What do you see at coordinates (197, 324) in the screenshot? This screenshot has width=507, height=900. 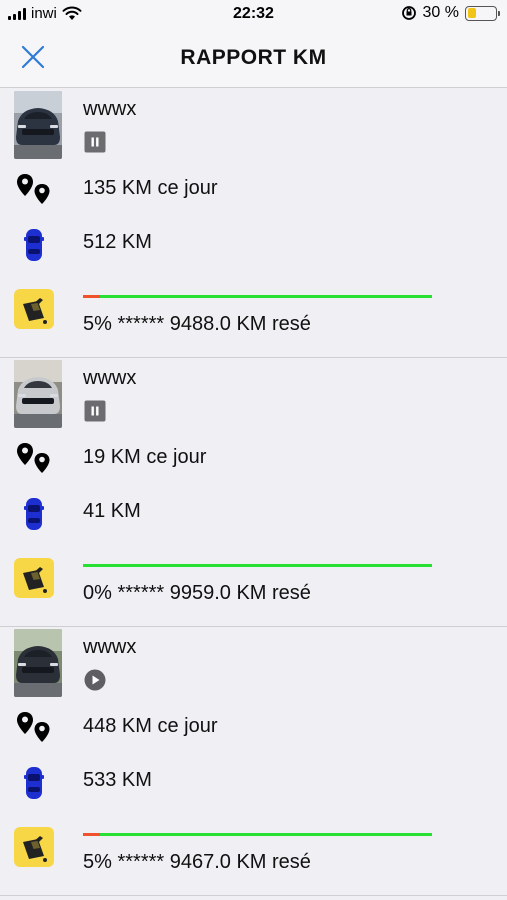 I see `fuel-remaining-text: 5% ****** 9488.0 KM resé` at bounding box center [197, 324].